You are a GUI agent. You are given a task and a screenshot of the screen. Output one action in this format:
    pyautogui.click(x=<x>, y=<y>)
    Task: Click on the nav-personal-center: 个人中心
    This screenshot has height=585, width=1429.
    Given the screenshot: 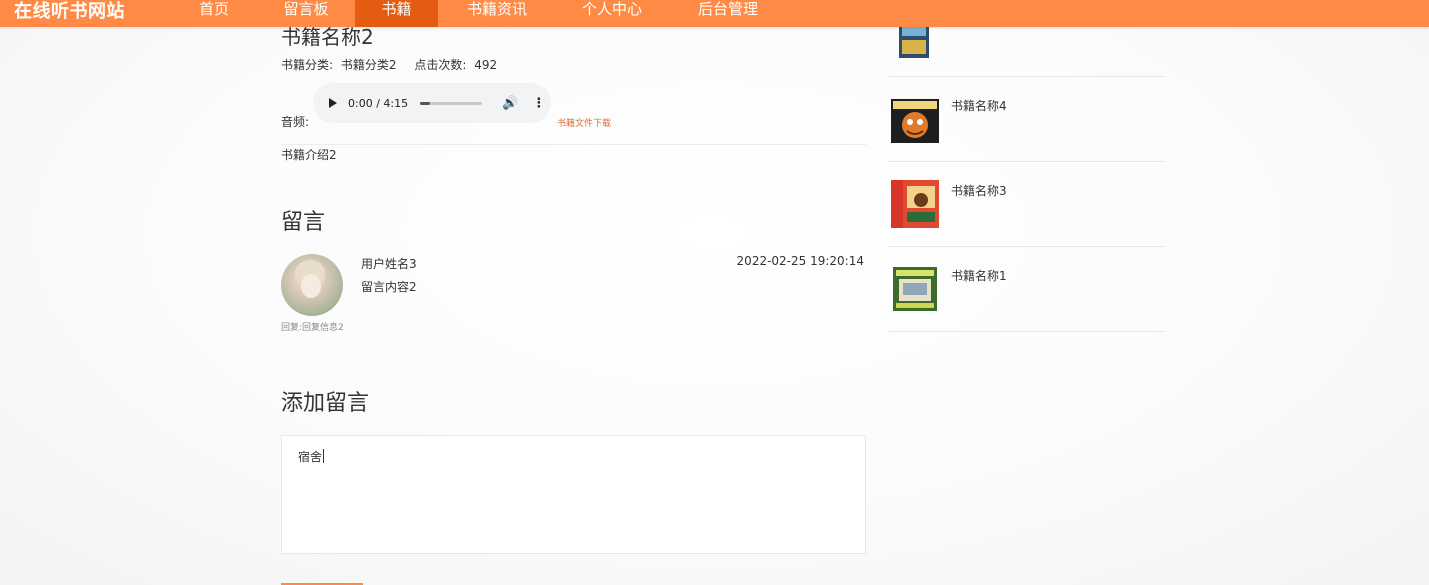 What is the action you would take?
    pyautogui.click(x=612, y=13)
    